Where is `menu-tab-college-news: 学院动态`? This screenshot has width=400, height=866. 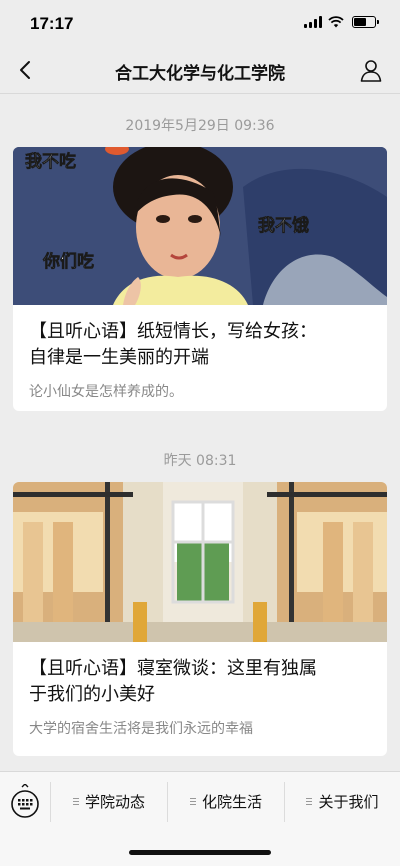
menu-tab-college-news: 学院动态 is located at coordinates (109, 801).